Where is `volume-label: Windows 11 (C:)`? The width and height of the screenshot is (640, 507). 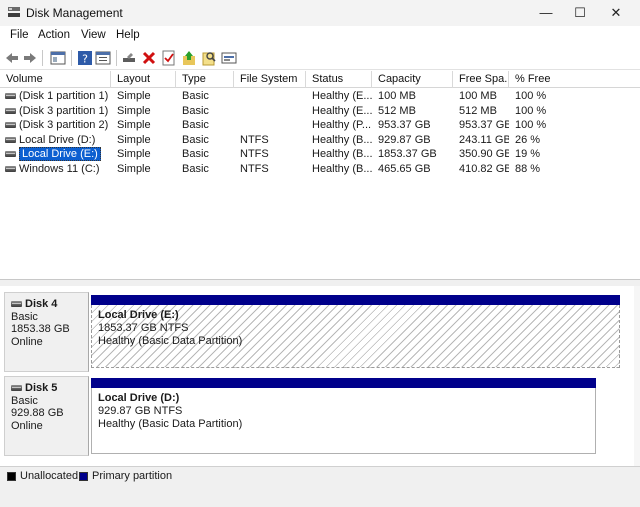
volume-label: Windows 11 (C:) is located at coordinates (59, 169).